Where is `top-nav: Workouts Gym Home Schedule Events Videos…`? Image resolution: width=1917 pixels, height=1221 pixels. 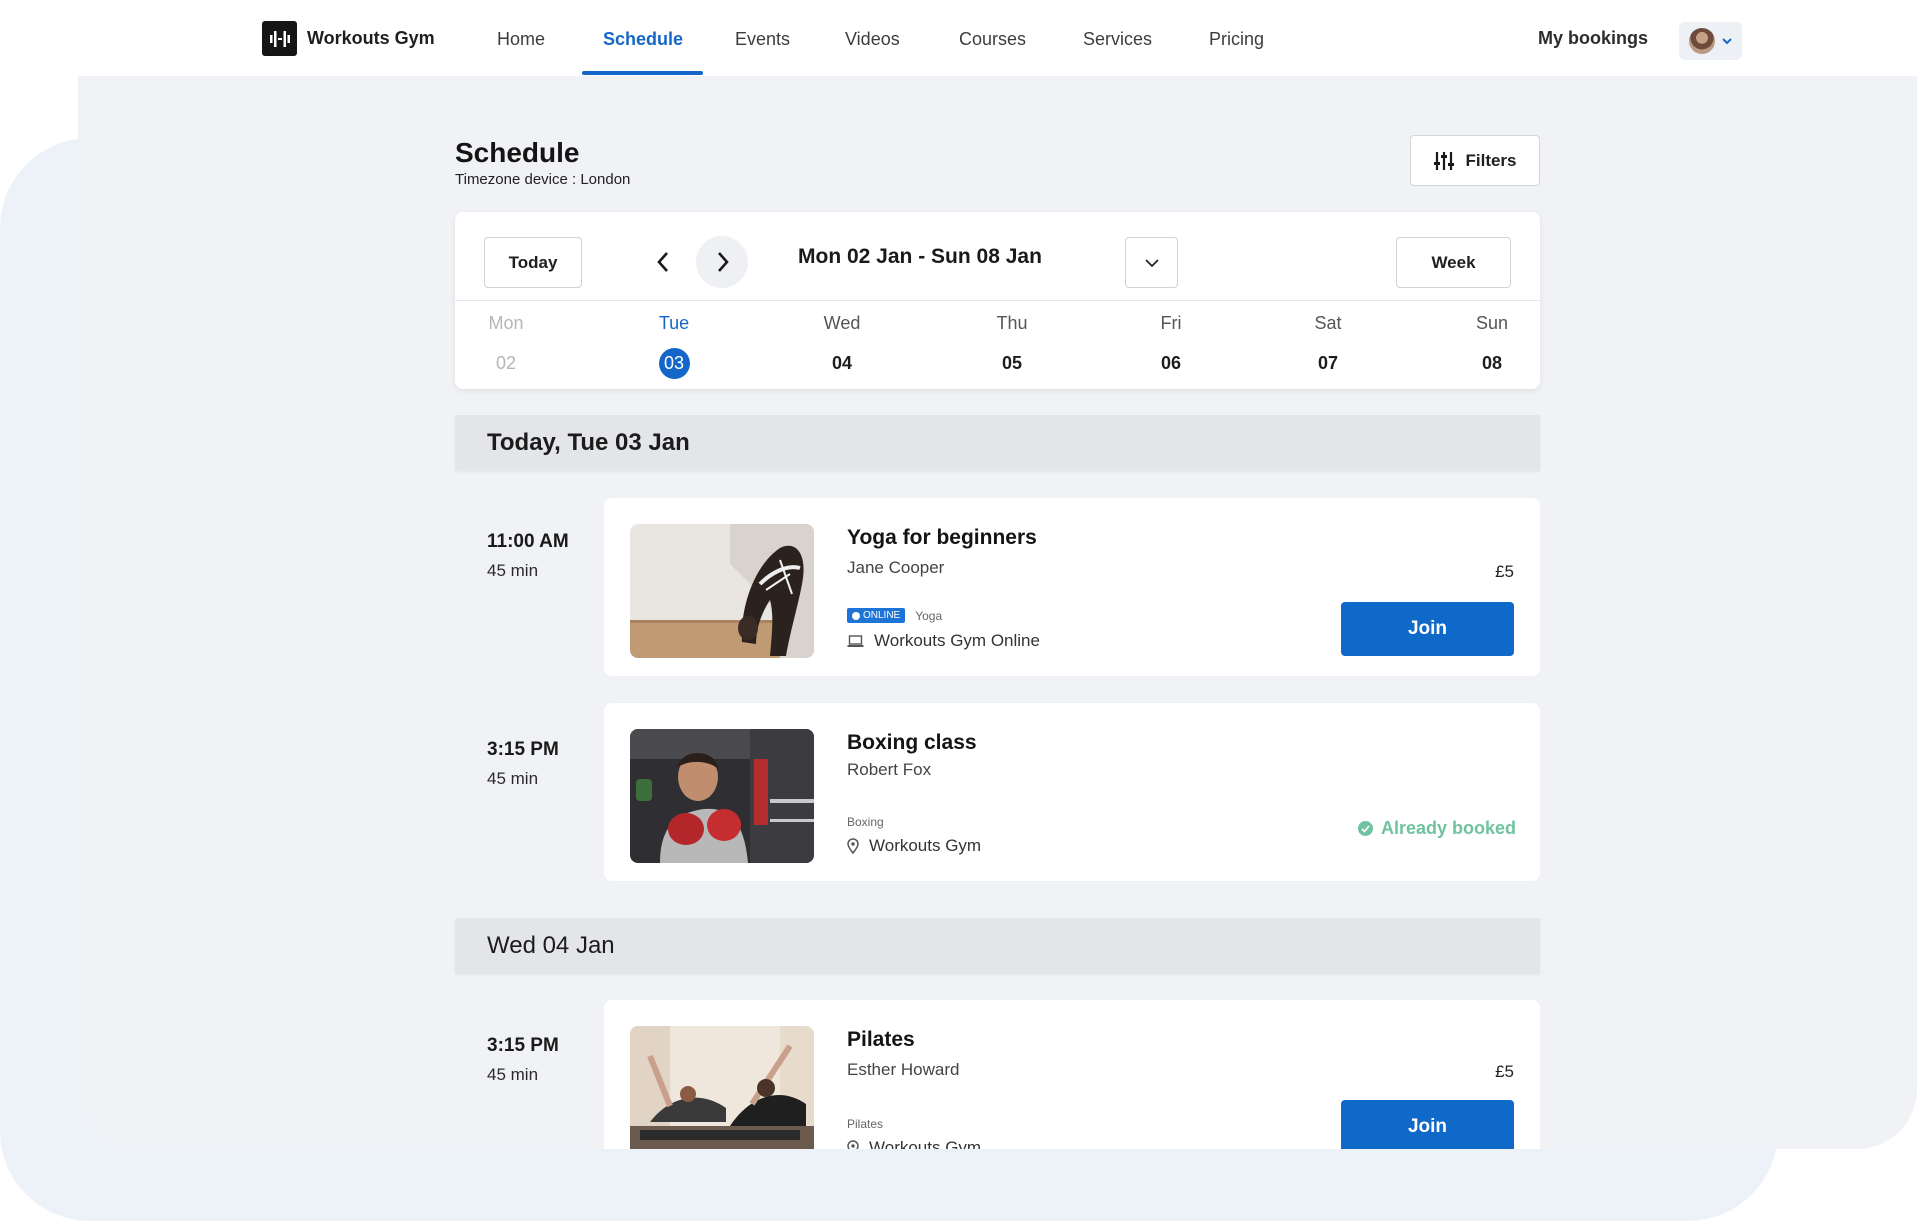 top-nav: Workouts Gym Home Schedule Events Videos… is located at coordinates (958, 38).